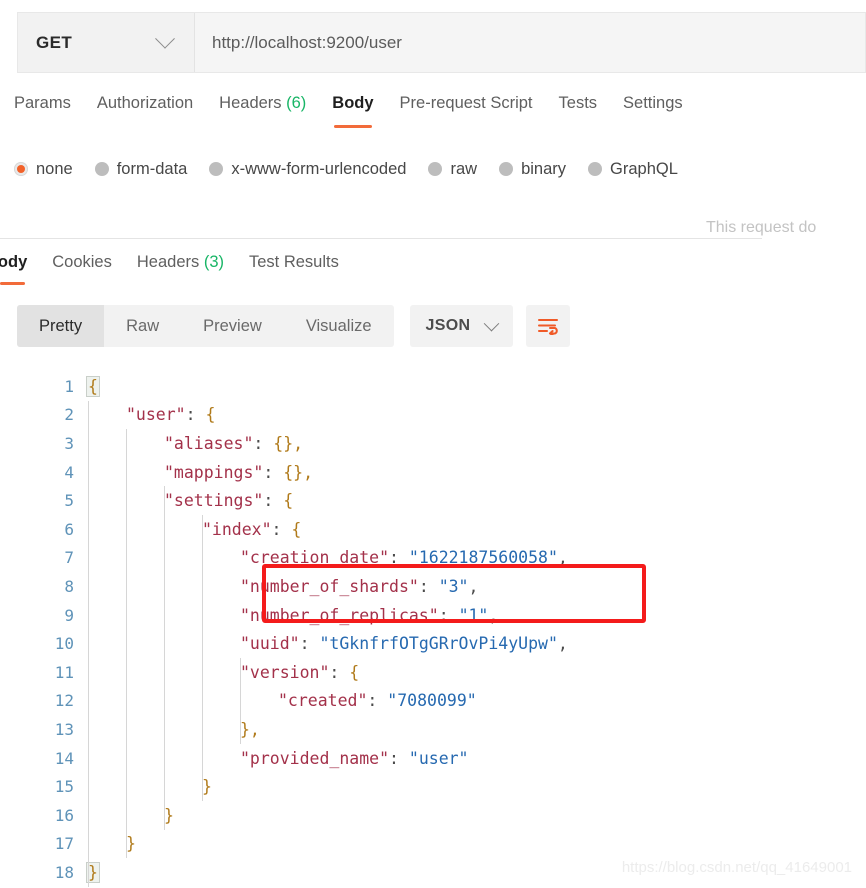  I want to click on code-line: 5 "settings": {, so click(433, 500).